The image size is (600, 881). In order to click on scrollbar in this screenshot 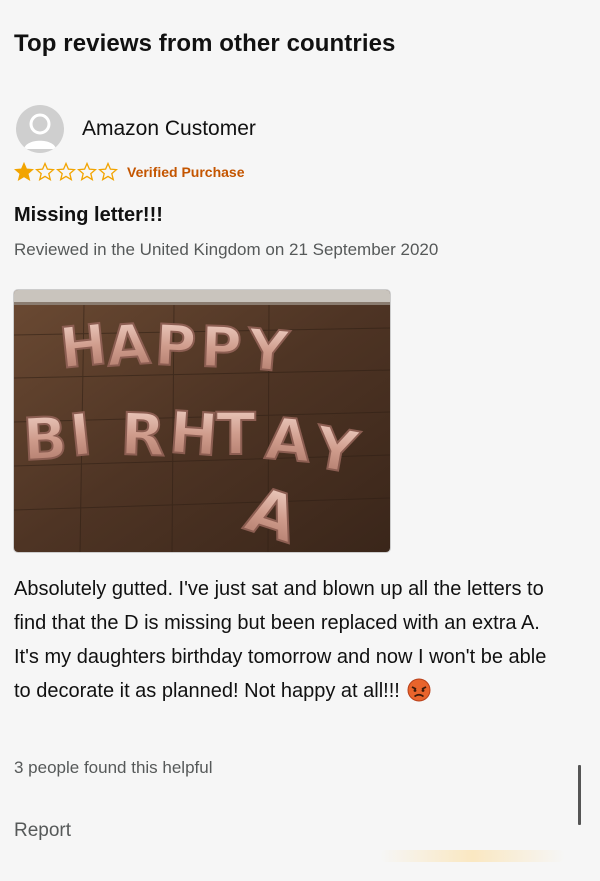, I will do `click(579, 795)`.